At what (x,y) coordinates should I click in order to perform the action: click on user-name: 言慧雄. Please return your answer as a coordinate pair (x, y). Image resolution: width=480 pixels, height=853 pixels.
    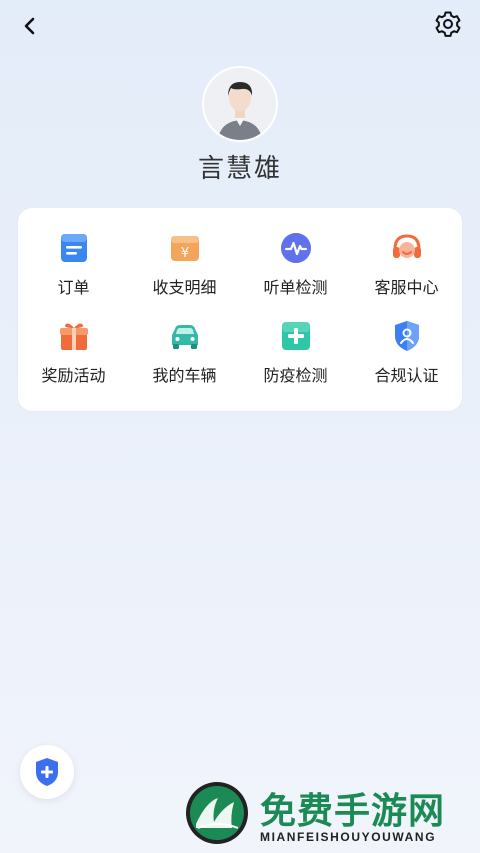
    Looking at the image, I should click on (239, 168).